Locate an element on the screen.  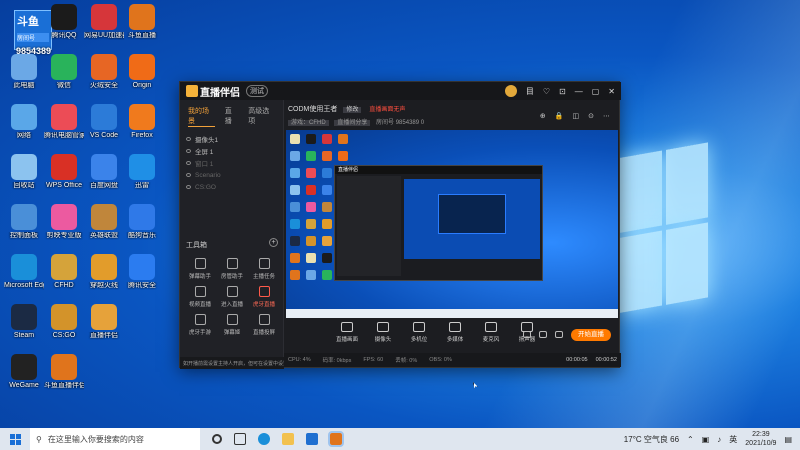
desktop-icon: 回收站 is located at coordinates (24, 178).